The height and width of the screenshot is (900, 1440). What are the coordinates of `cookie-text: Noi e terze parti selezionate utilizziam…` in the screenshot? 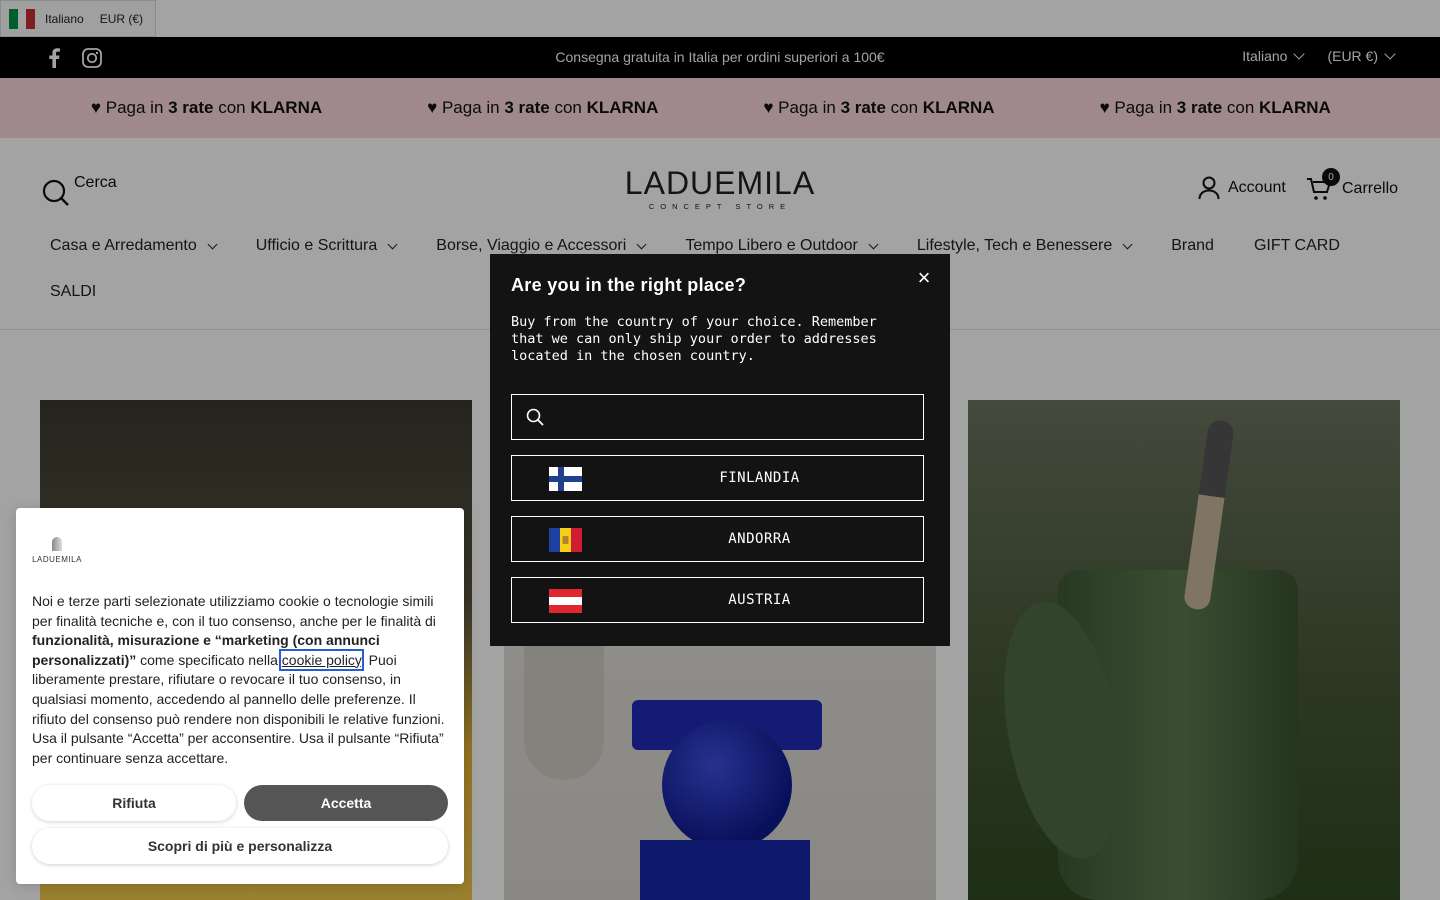 It's located at (240, 680).